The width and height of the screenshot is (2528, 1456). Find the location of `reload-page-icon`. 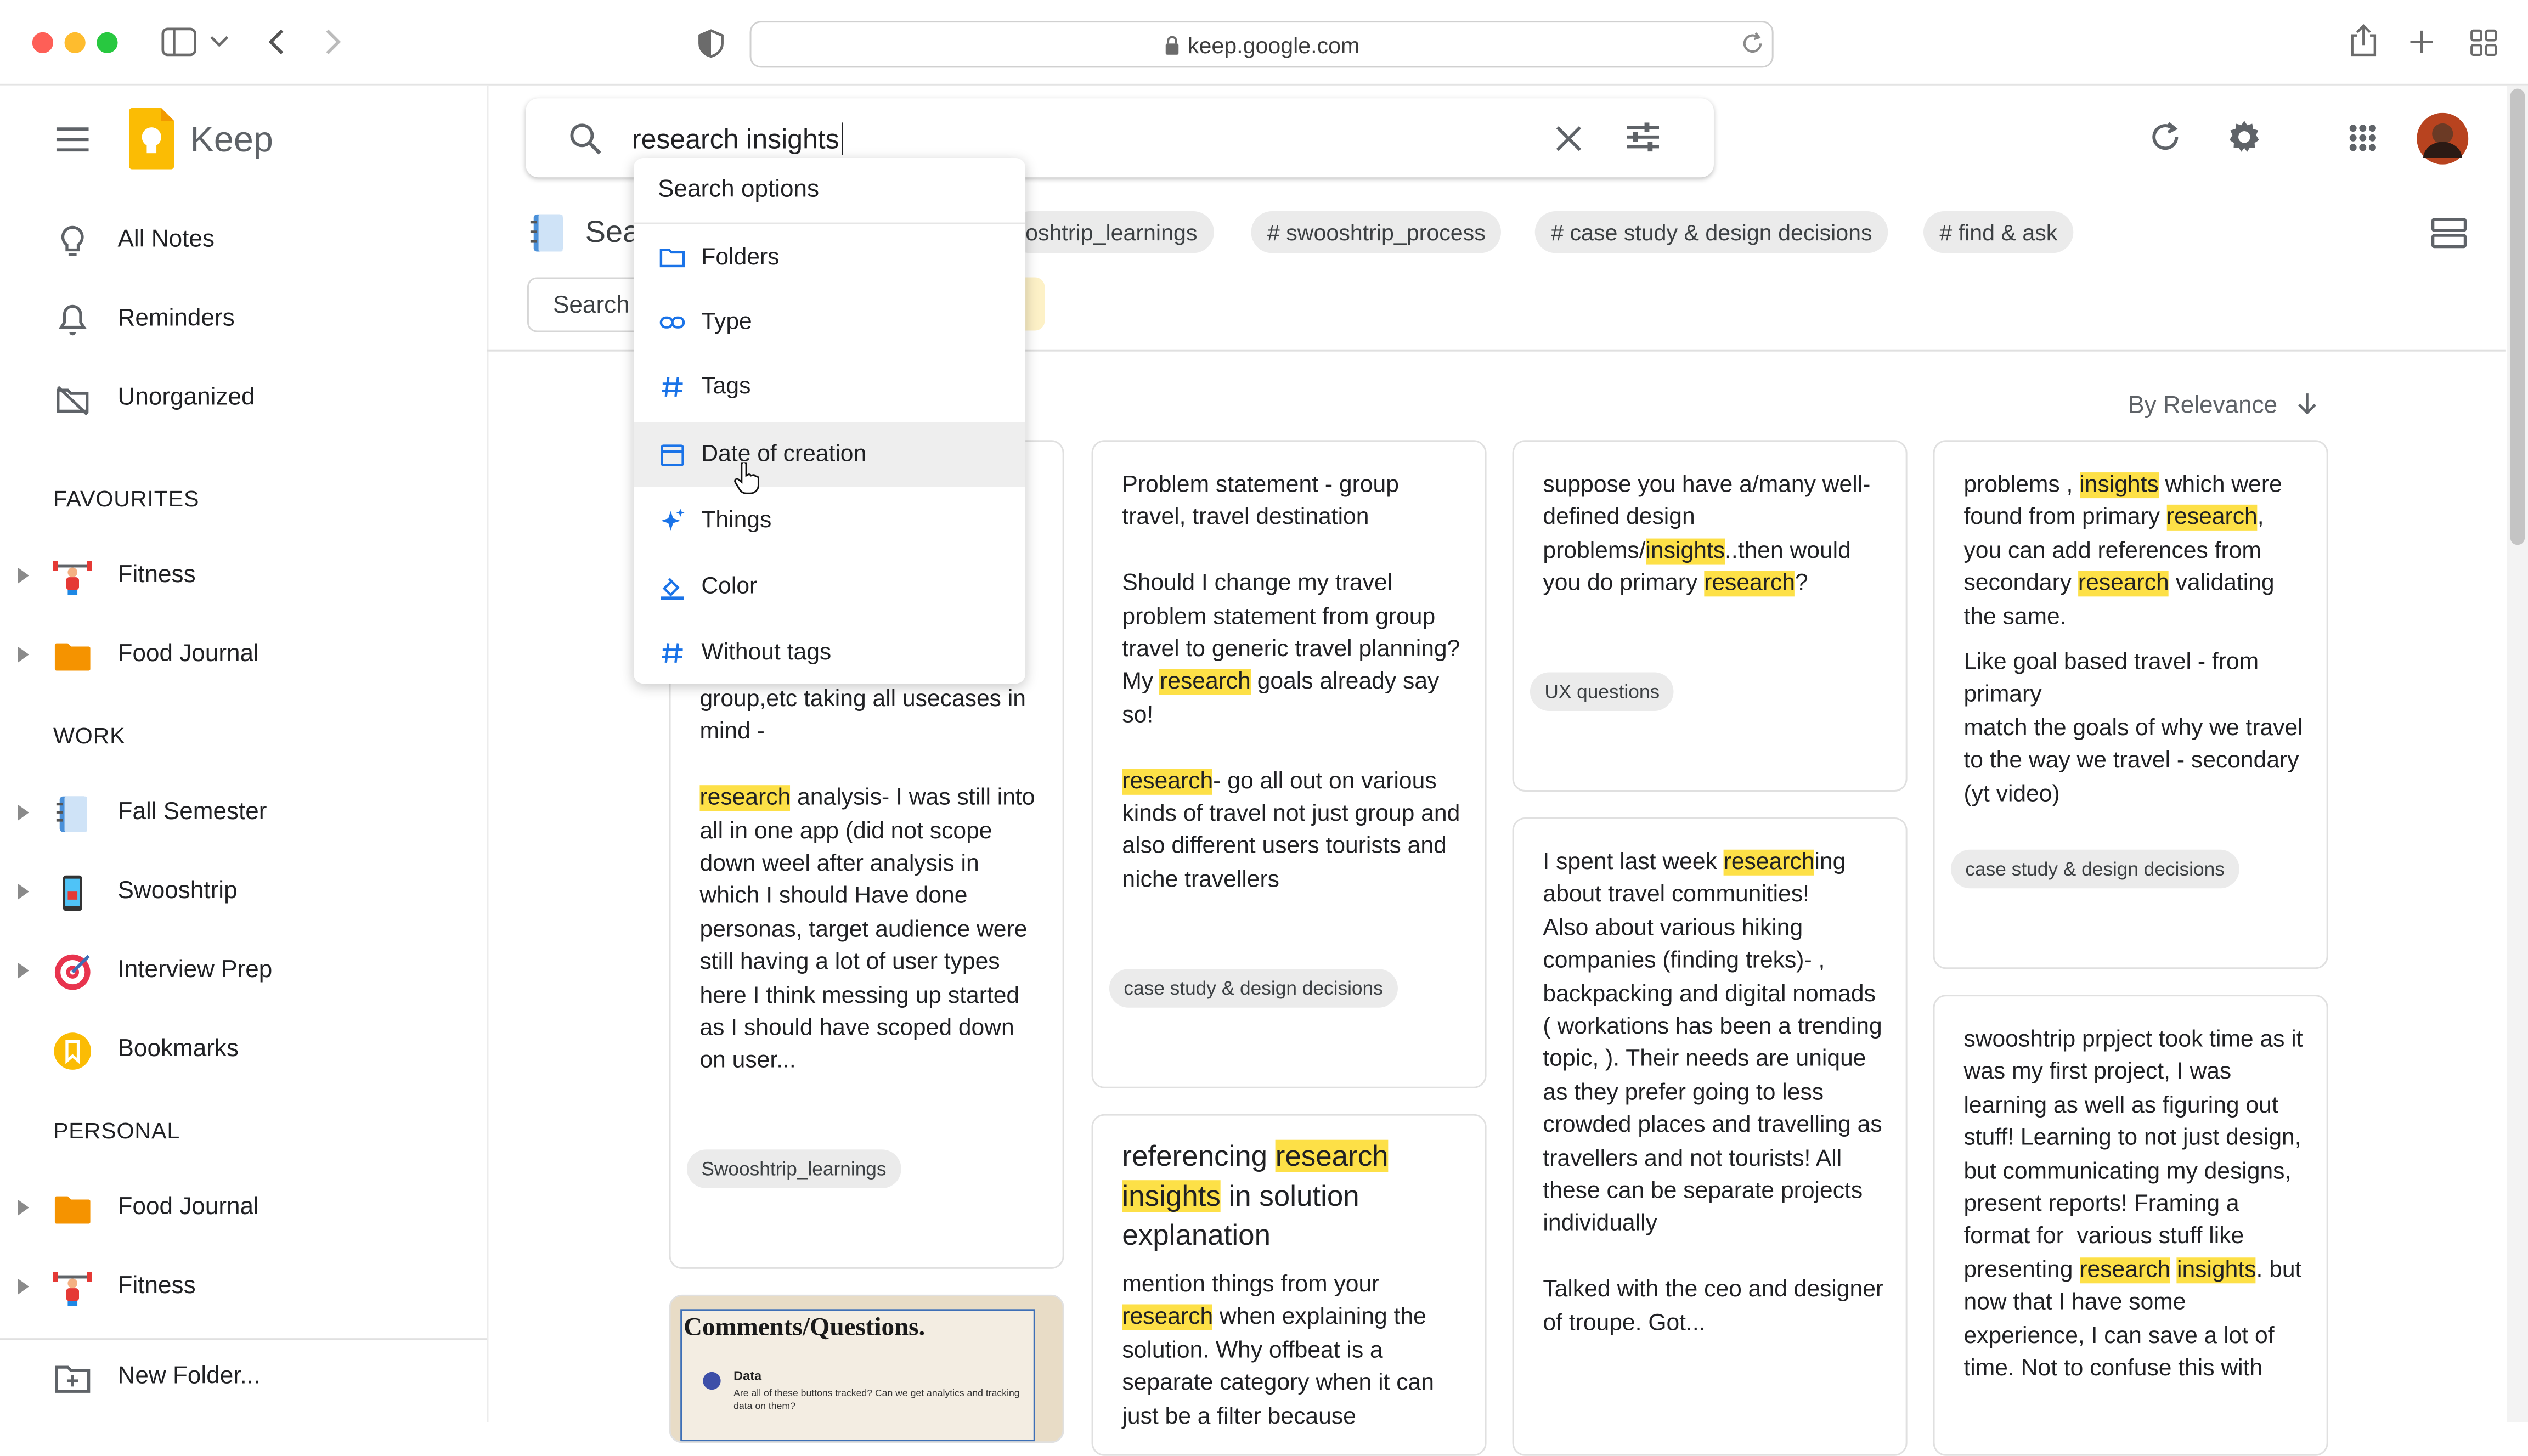

reload-page-icon is located at coordinates (1753, 44).